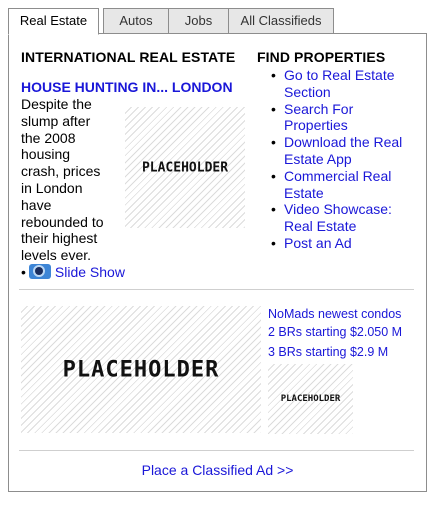  Describe the element at coordinates (46, 154) in the screenshot. I see `story-line: housing` at that location.